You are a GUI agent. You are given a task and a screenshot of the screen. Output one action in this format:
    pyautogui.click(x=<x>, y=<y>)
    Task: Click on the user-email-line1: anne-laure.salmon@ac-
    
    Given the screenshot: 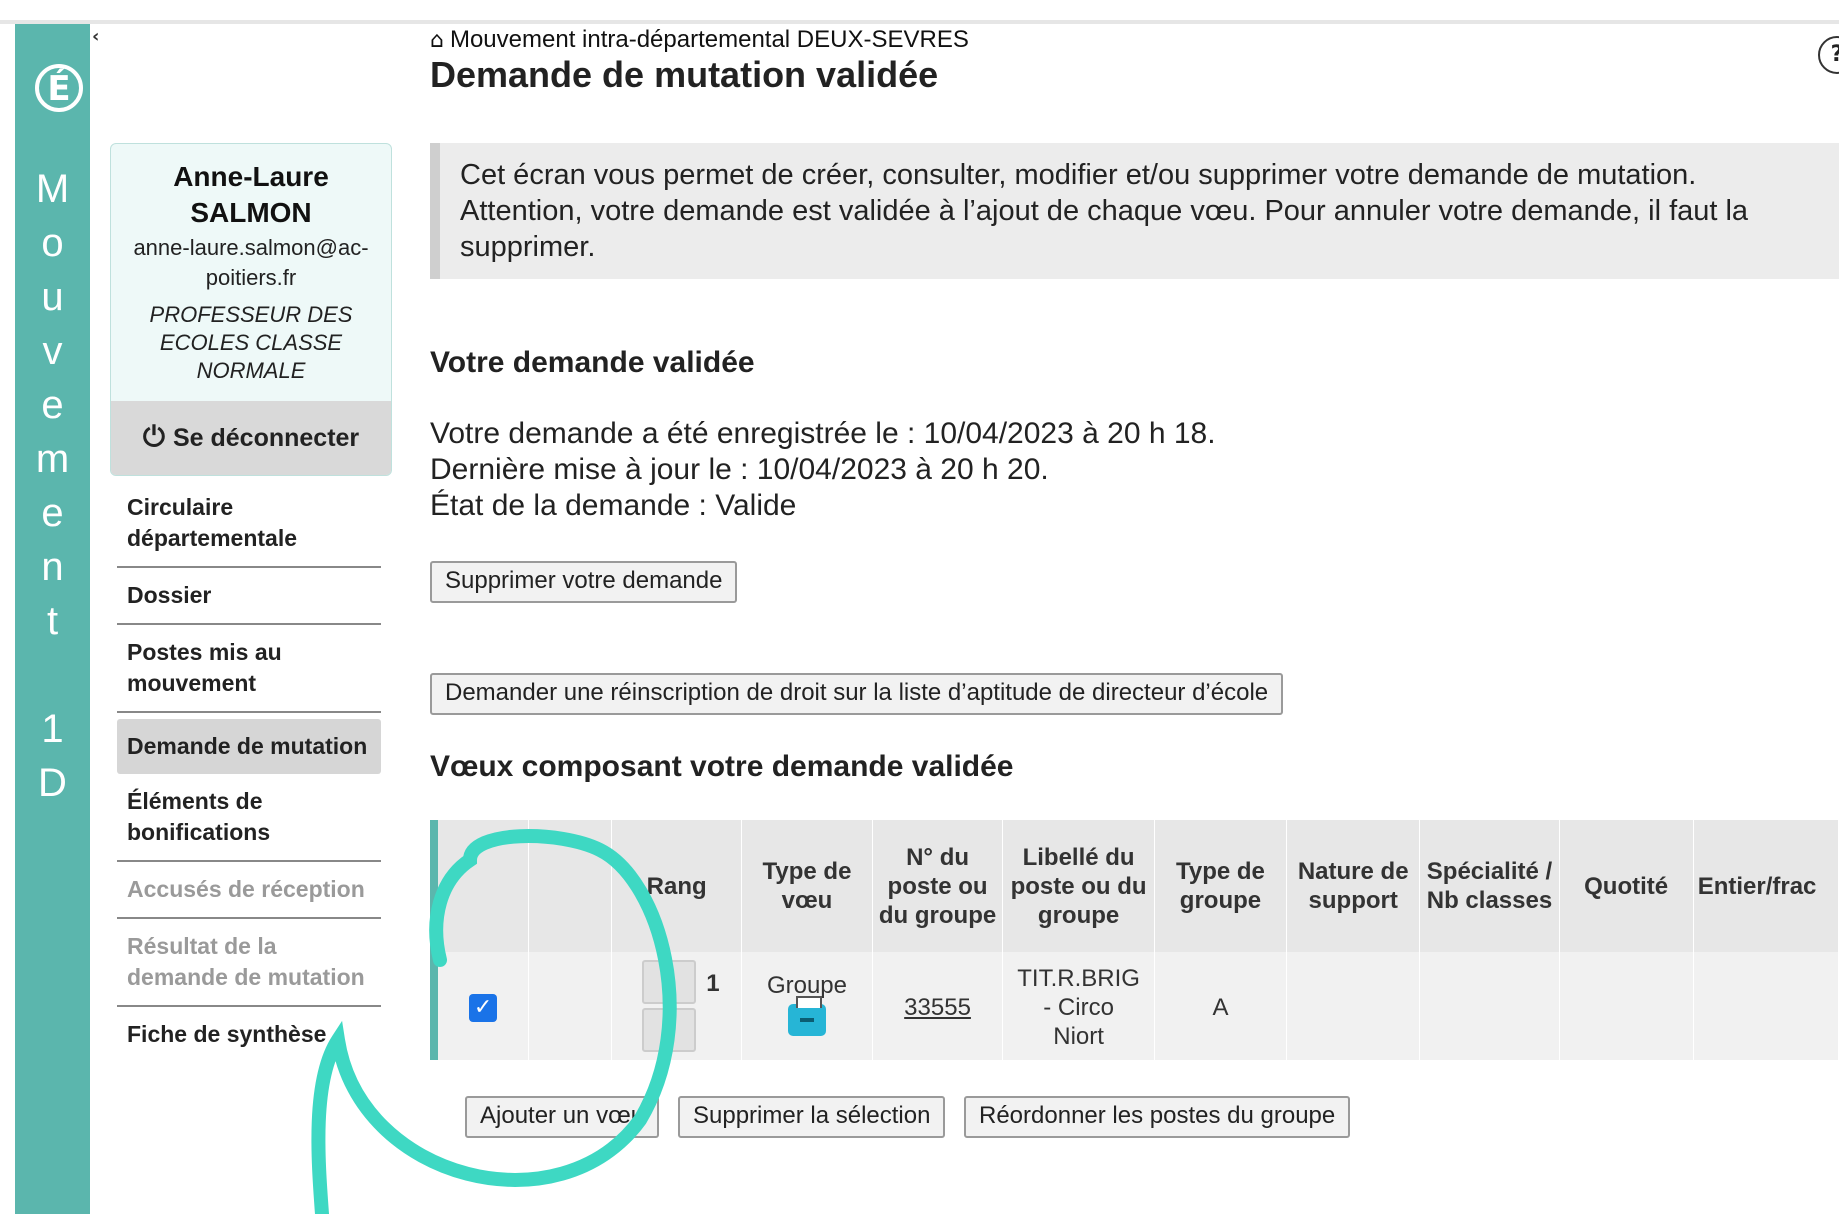 What is the action you would take?
    pyautogui.click(x=251, y=247)
    